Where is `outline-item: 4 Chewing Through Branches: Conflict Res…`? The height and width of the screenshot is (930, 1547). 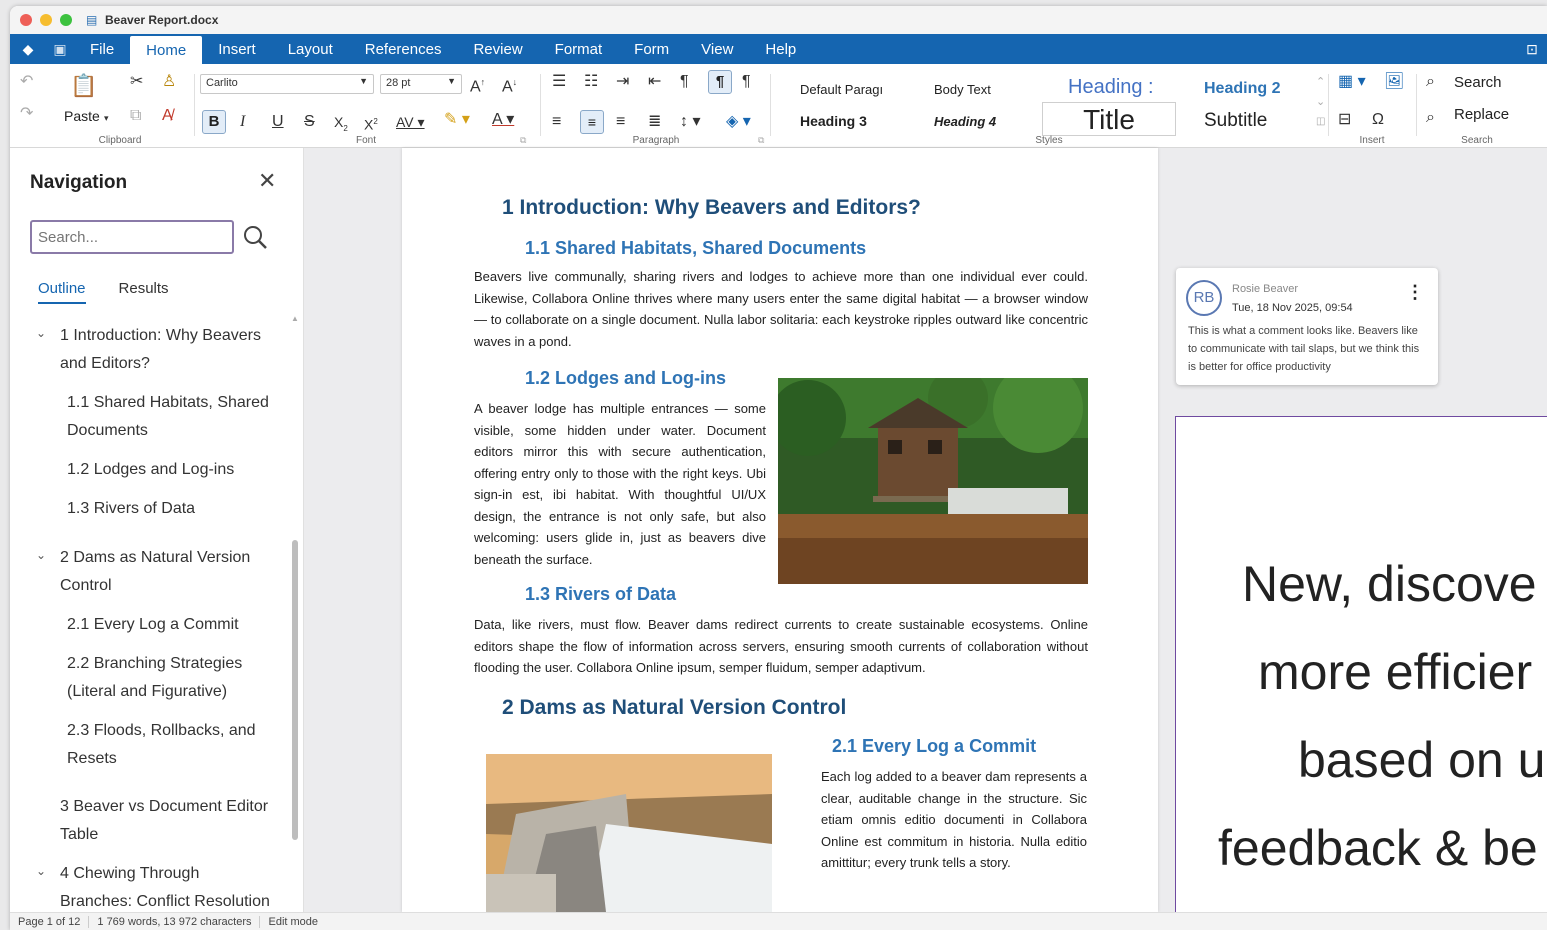
outline-item: 4 Chewing Through Branches: Conflict Res… is located at coordinates (165, 888).